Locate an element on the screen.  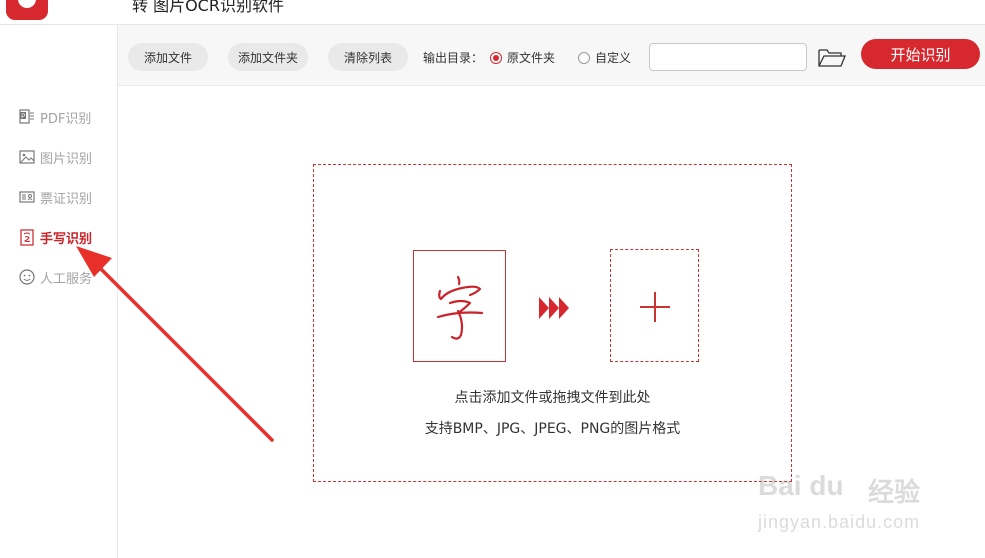
sidebar-item-ticket: 票证识别 is located at coordinates (55, 197).